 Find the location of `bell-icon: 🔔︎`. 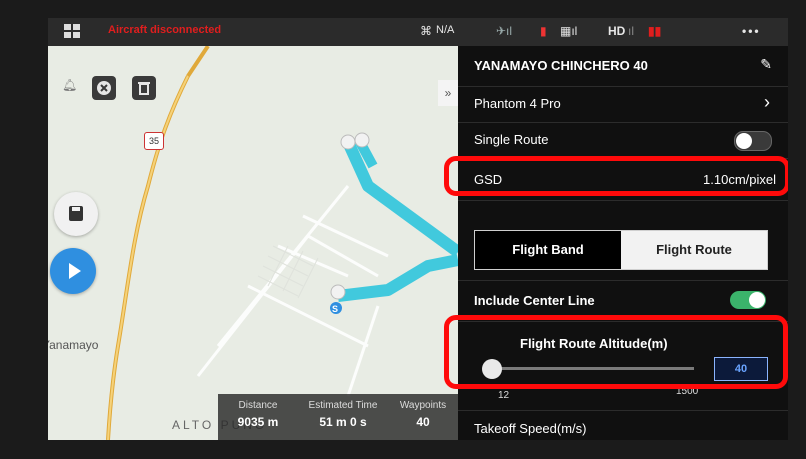

bell-icon: 🔔︎ is located at coordinates (69, 85).